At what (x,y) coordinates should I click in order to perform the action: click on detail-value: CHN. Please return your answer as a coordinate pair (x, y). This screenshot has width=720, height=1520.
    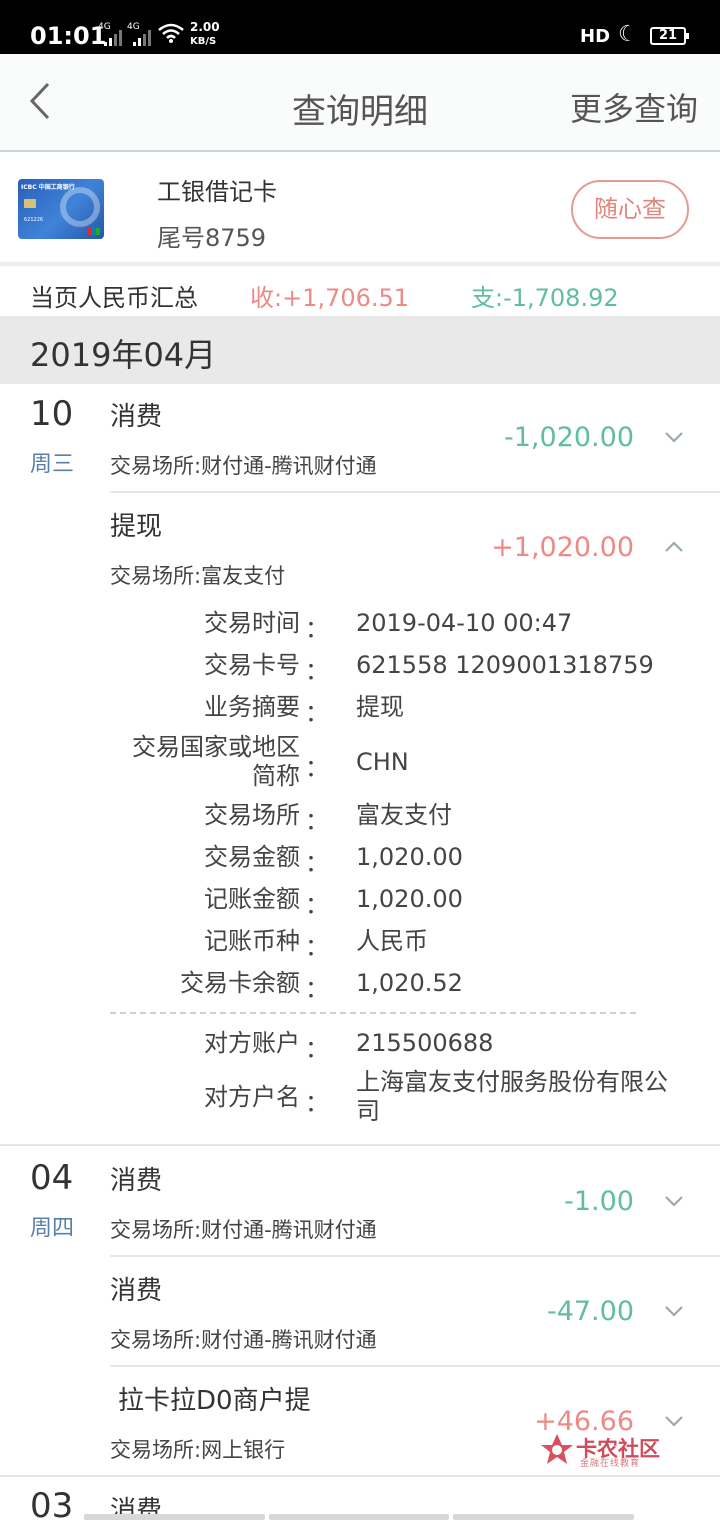
    Looking at the image, I should click on (382, 762).